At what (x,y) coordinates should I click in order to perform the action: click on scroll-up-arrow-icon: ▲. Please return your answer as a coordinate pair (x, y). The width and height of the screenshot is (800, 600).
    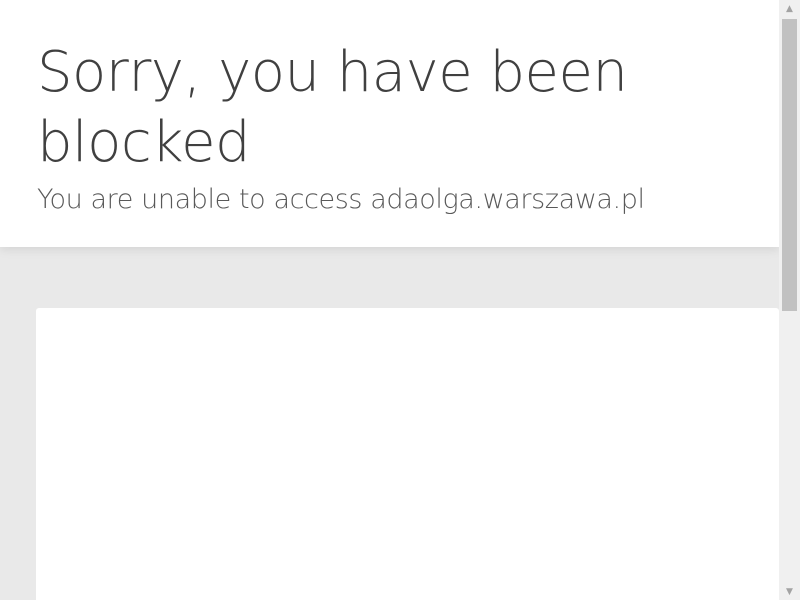
    Looking at the image, I should click on (789, 8).